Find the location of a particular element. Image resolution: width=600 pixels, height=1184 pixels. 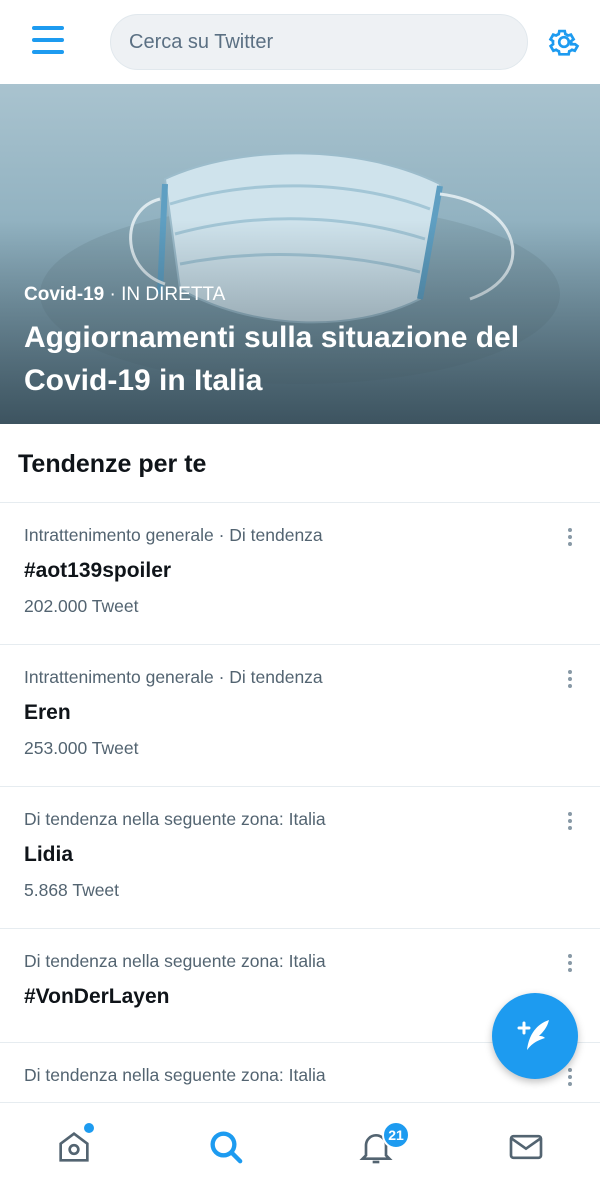

compose-tweet-icon is located at coordinates (533, 1035).